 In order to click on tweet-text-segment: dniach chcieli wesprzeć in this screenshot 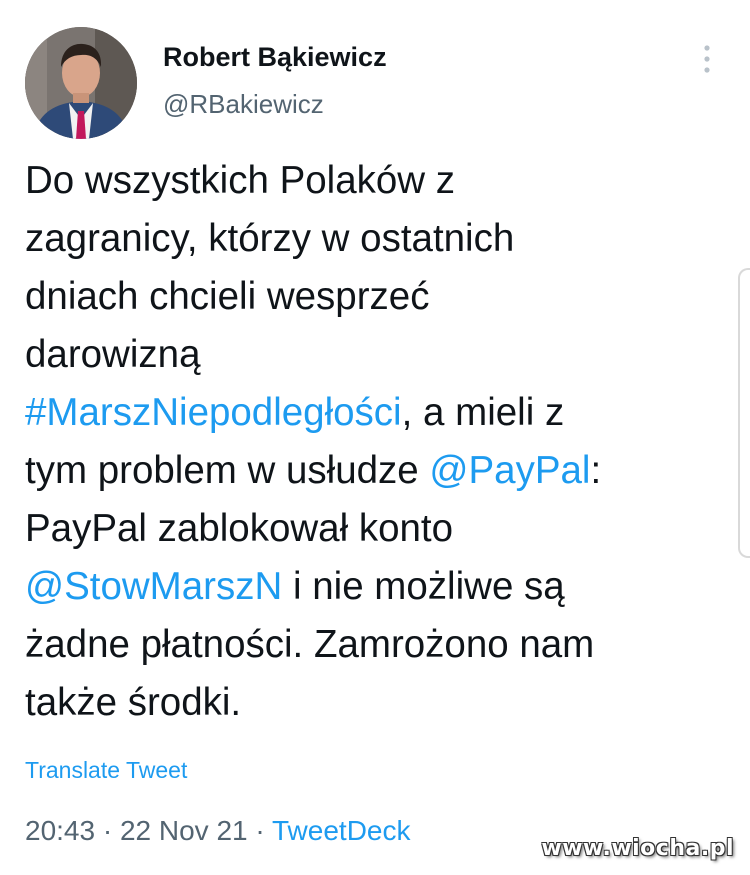, I will do `click(227, 296)`.